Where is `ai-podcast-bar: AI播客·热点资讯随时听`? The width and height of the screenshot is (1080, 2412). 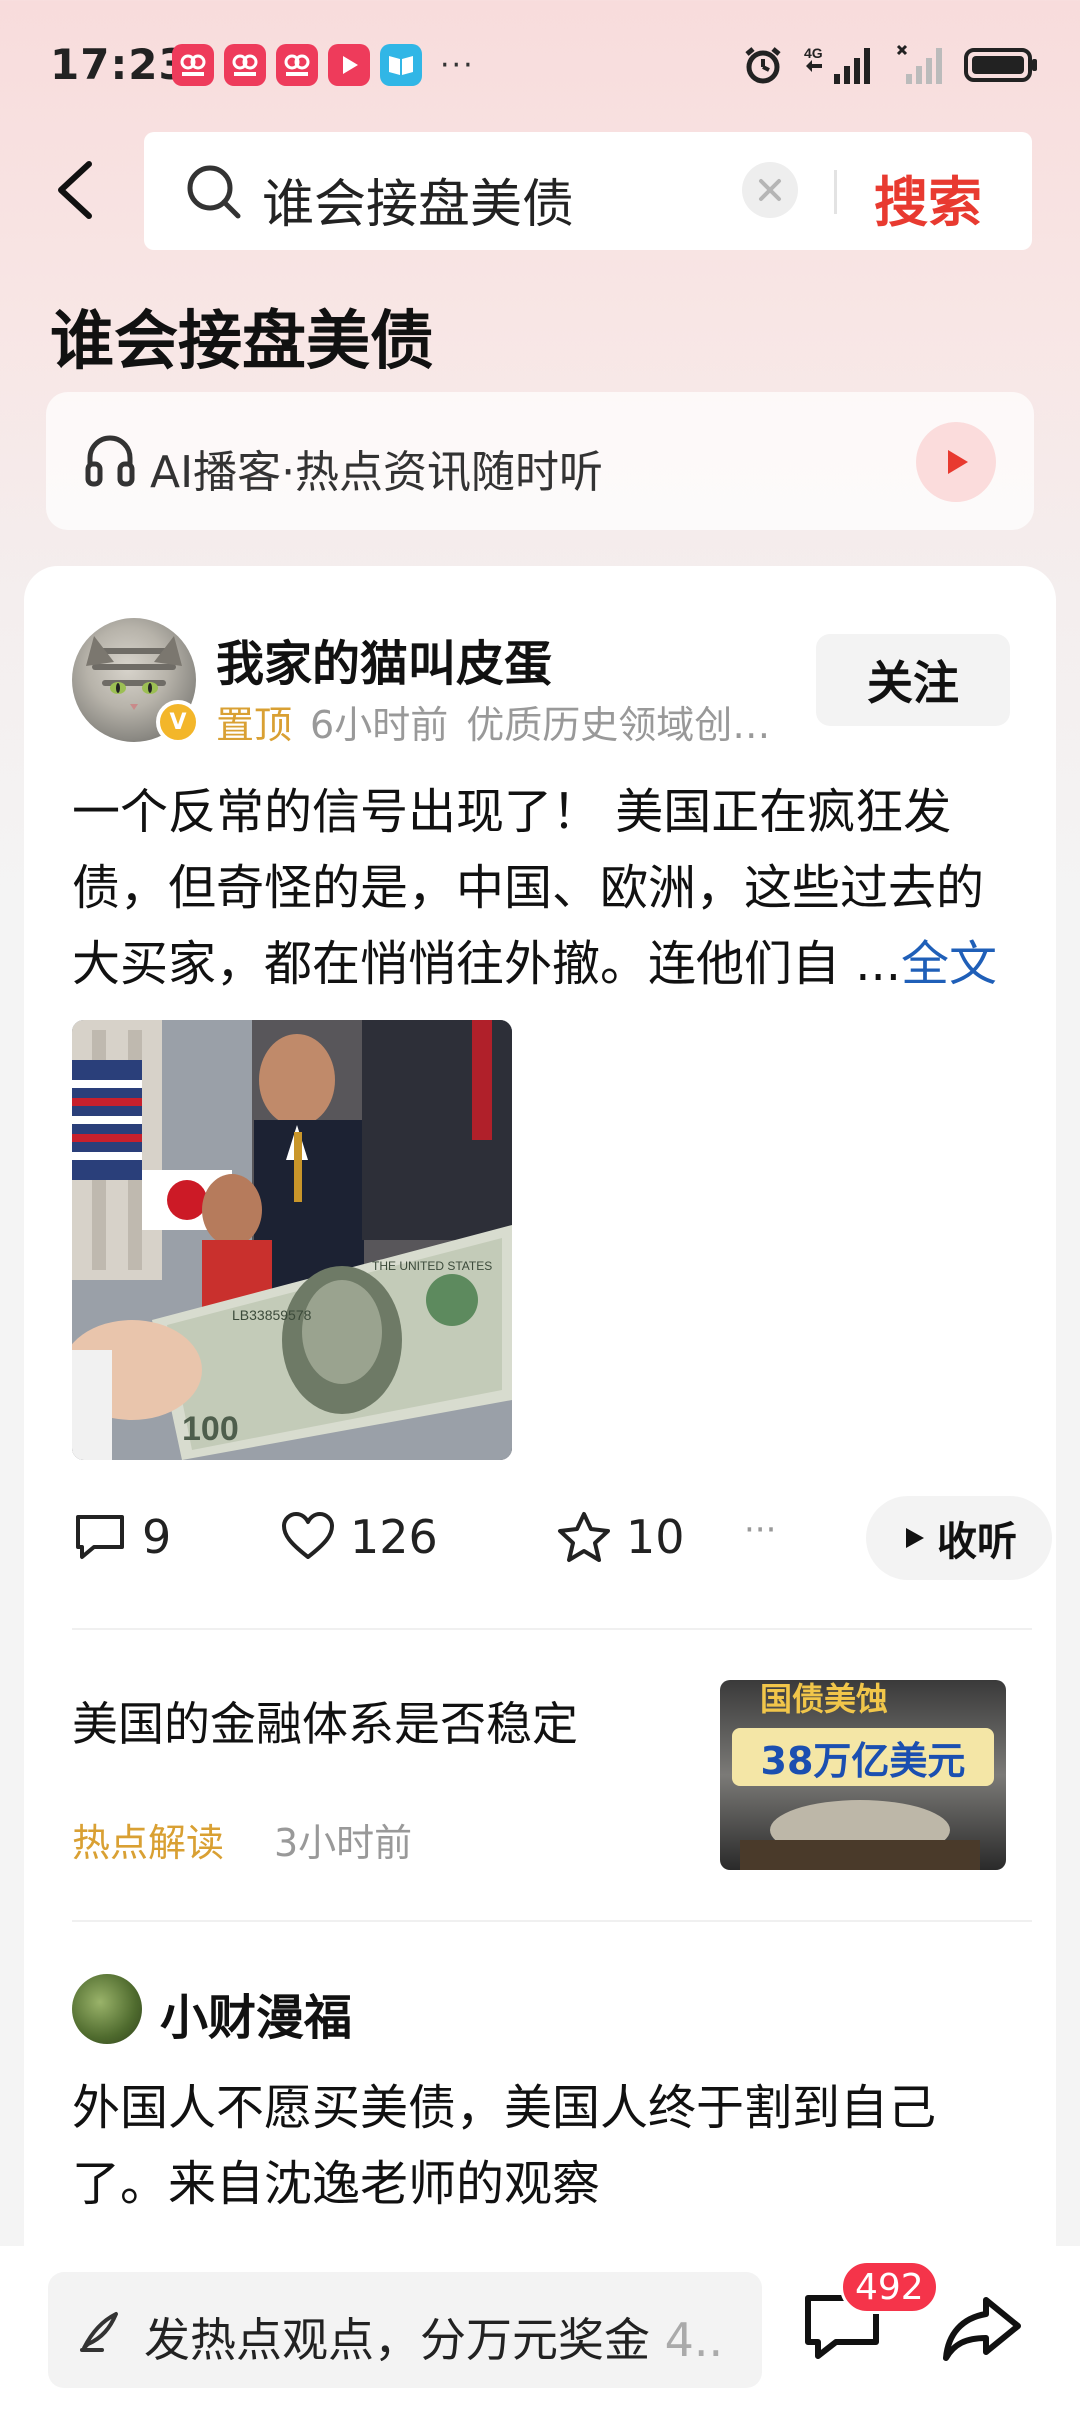 ai-podcast-bar: AI播客·热点资讯随时听 is located at coordinates (540, 461).